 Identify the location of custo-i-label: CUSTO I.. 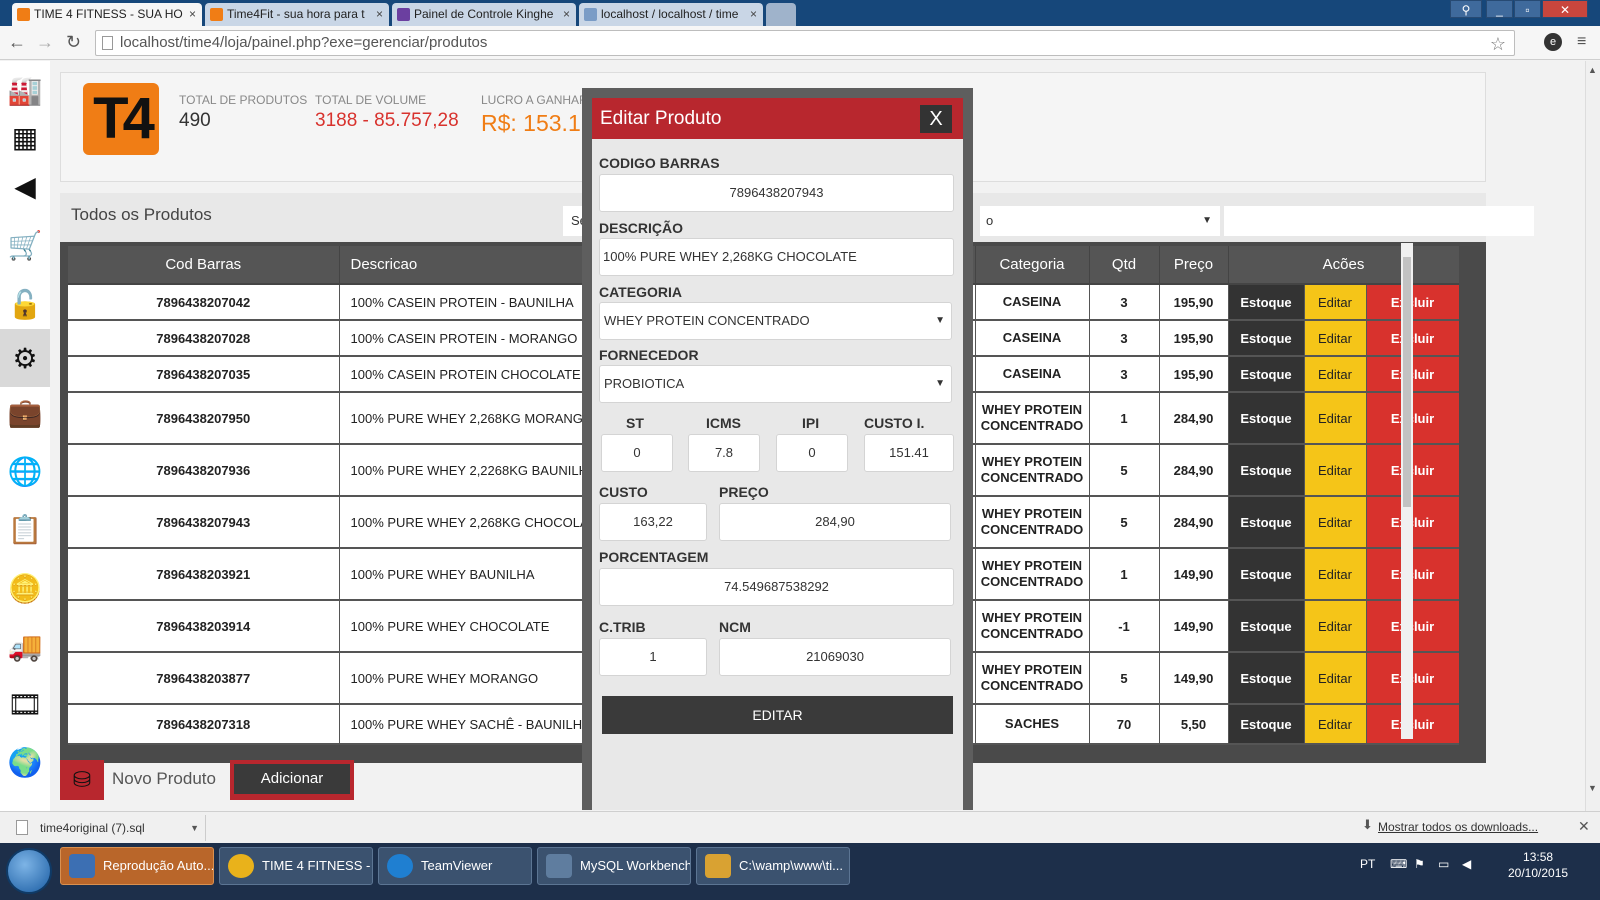
(894, 423).